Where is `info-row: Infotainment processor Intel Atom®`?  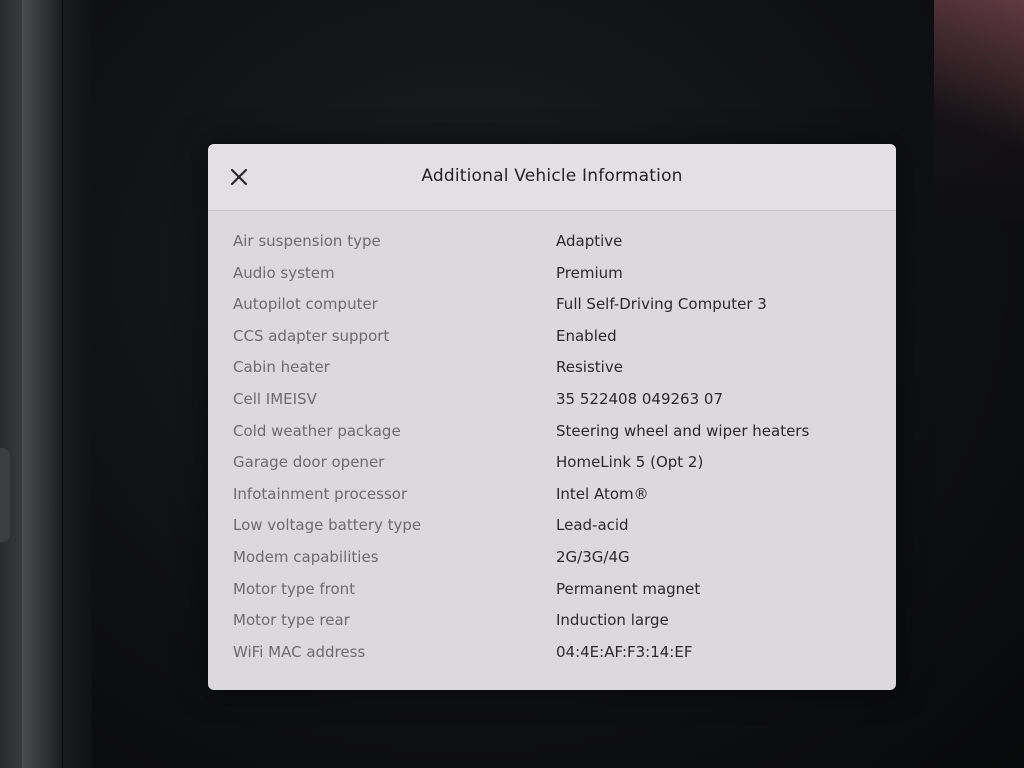 info-row: Infotainment processor Intel Atom® is located at coordinates (553, 497).